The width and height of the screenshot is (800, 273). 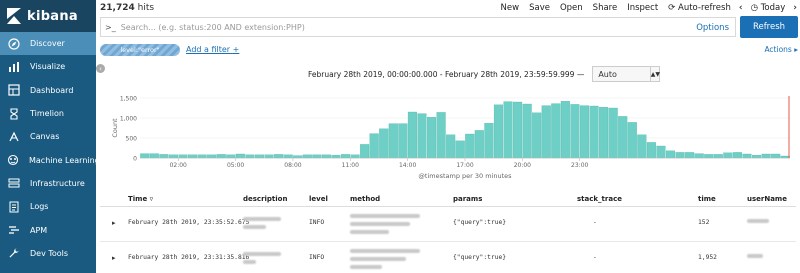 I want to click on next-time-button: ›, so click(x=795, y=8).